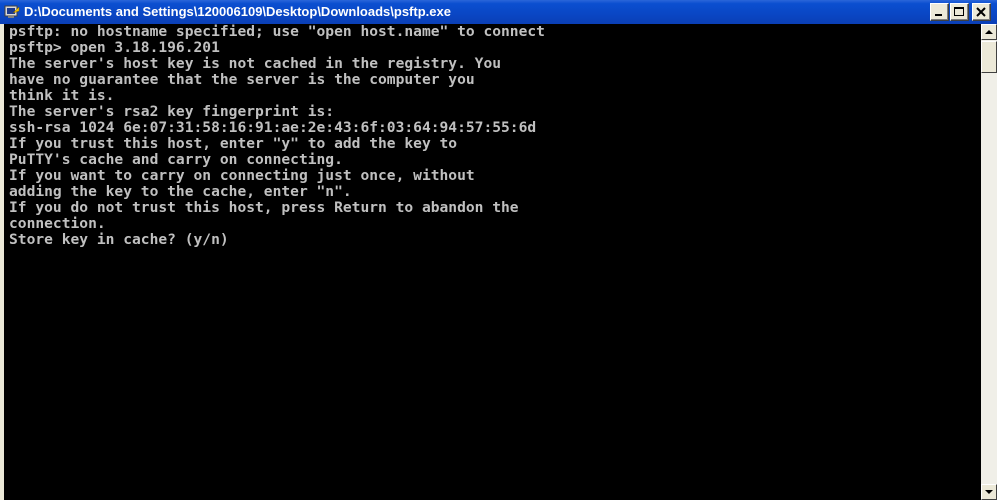  Describe the element at coordinates (938, 15) in the screenshot. I see `minimize-icon` at that location.